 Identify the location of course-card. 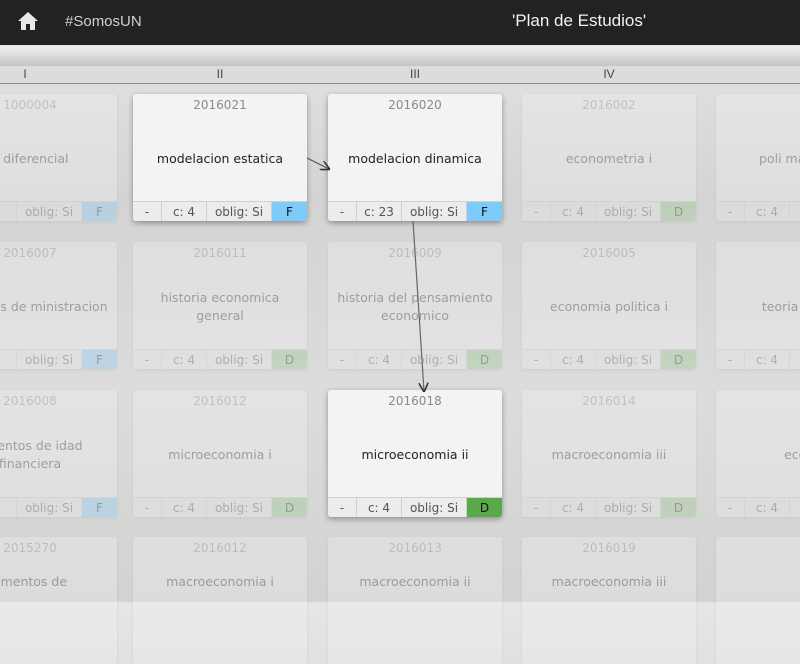
(758, 600).